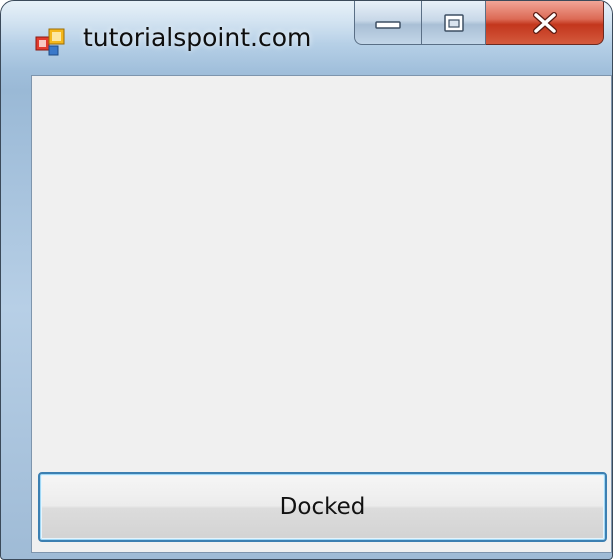 The width and height of the screenshot is (613, 560). I want to click on close-button, so click(545, 23).